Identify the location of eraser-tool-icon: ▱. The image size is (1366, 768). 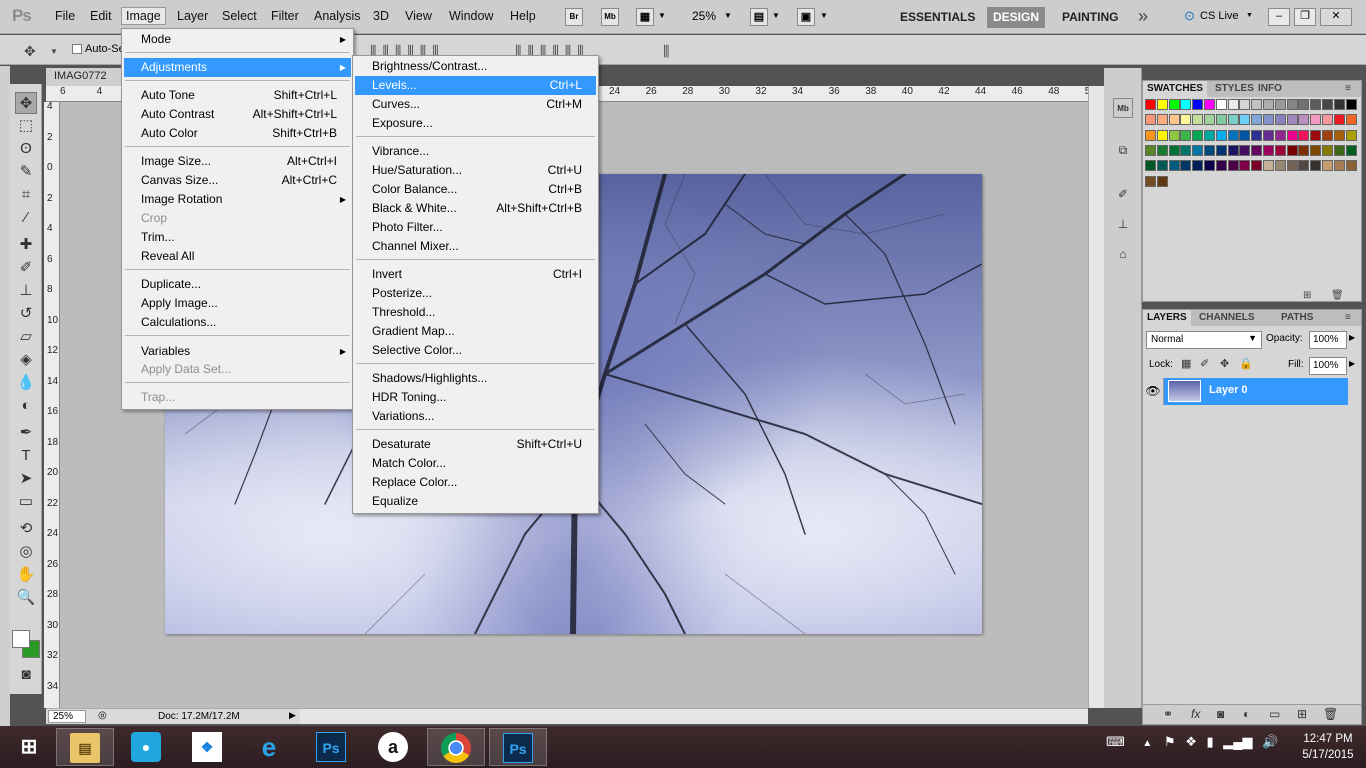
(26, 337).